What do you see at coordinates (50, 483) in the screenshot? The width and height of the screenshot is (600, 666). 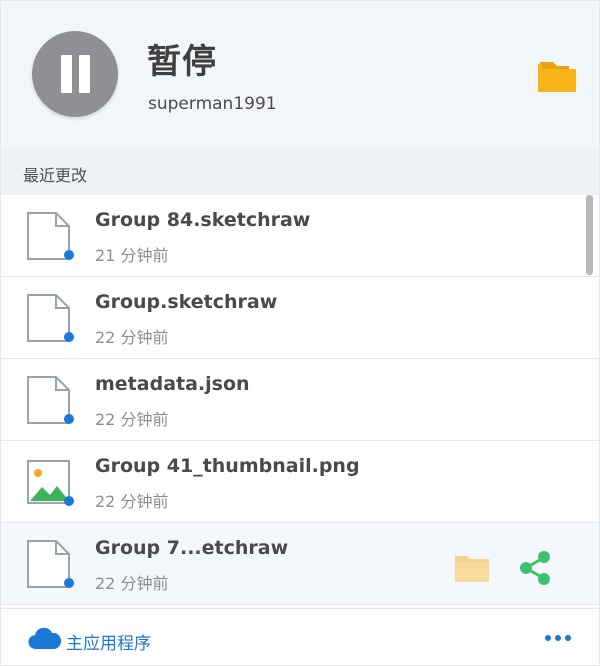 I see `image-icon` at bounding box center [50, 483].